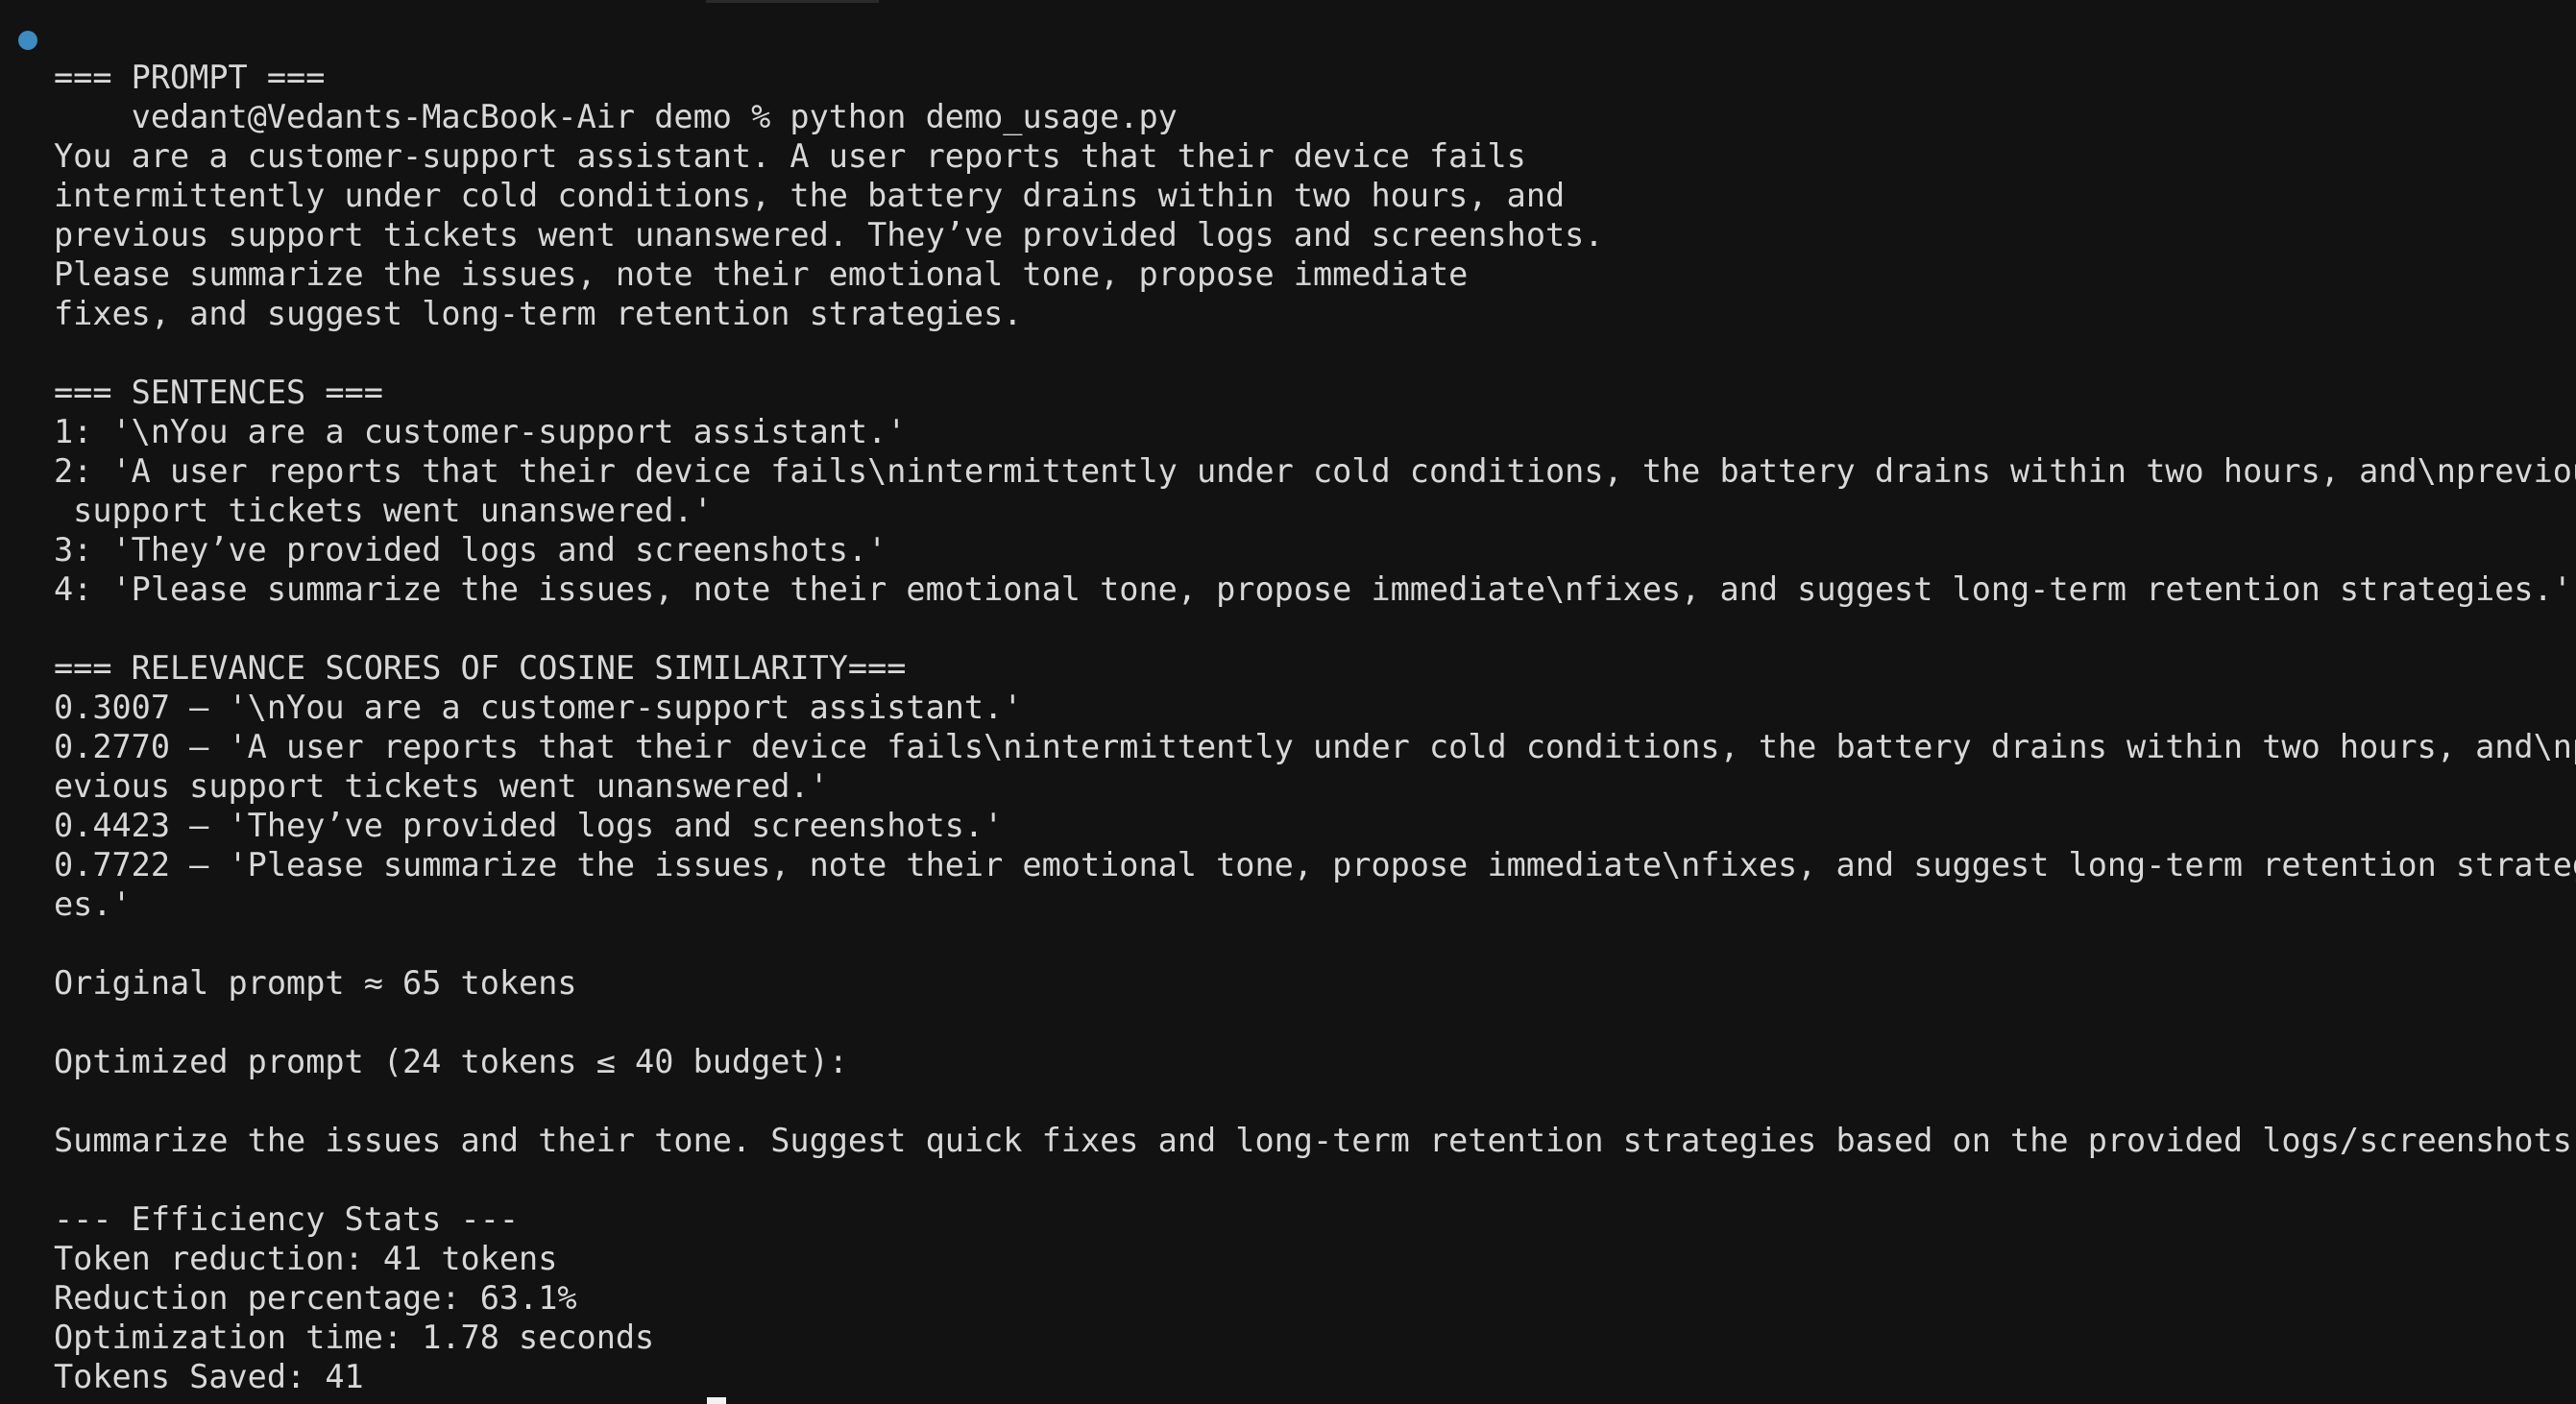 The image size is (2576, 1404). I want to click on output-line: Optimization time: 1.78 seconds, so click(354, 1337).